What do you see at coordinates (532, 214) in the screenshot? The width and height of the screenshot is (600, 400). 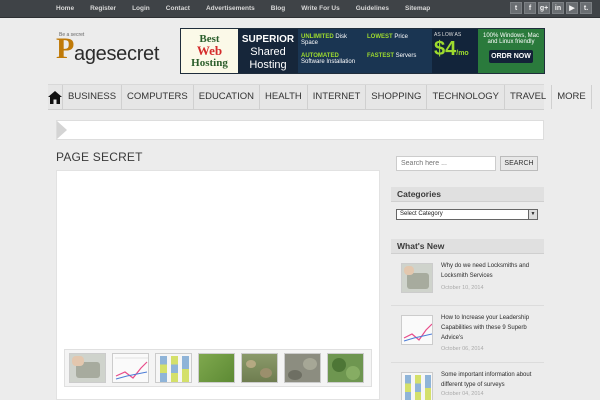 I see `chevron-down-icon: ▼` at bounding box center [532, 214].